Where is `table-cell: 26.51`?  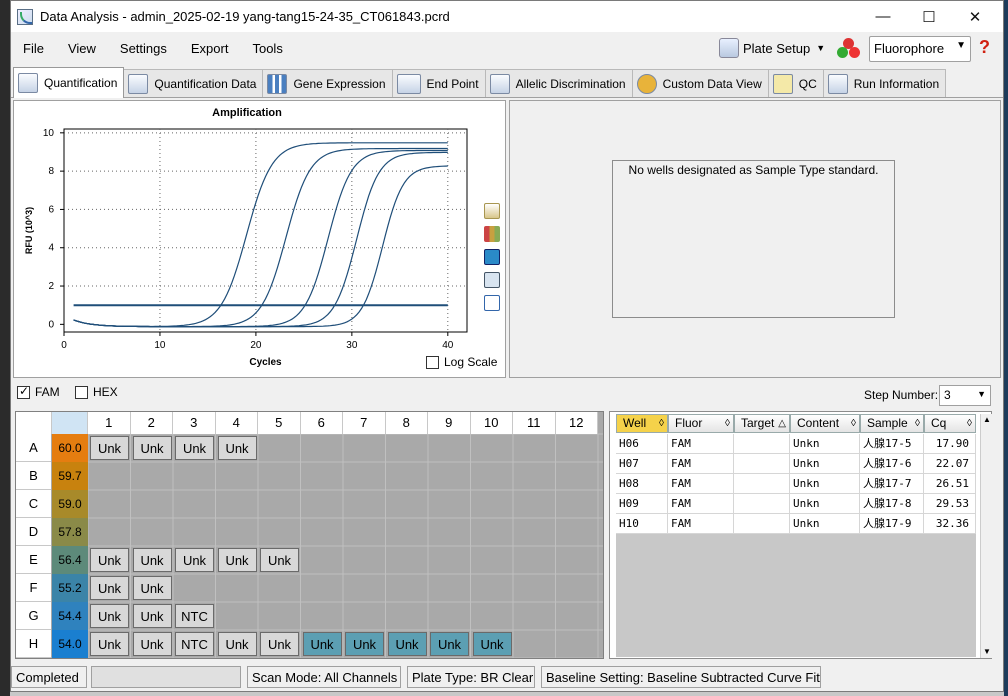
table-cell: 26.51 is located at coordinates (950, 484).